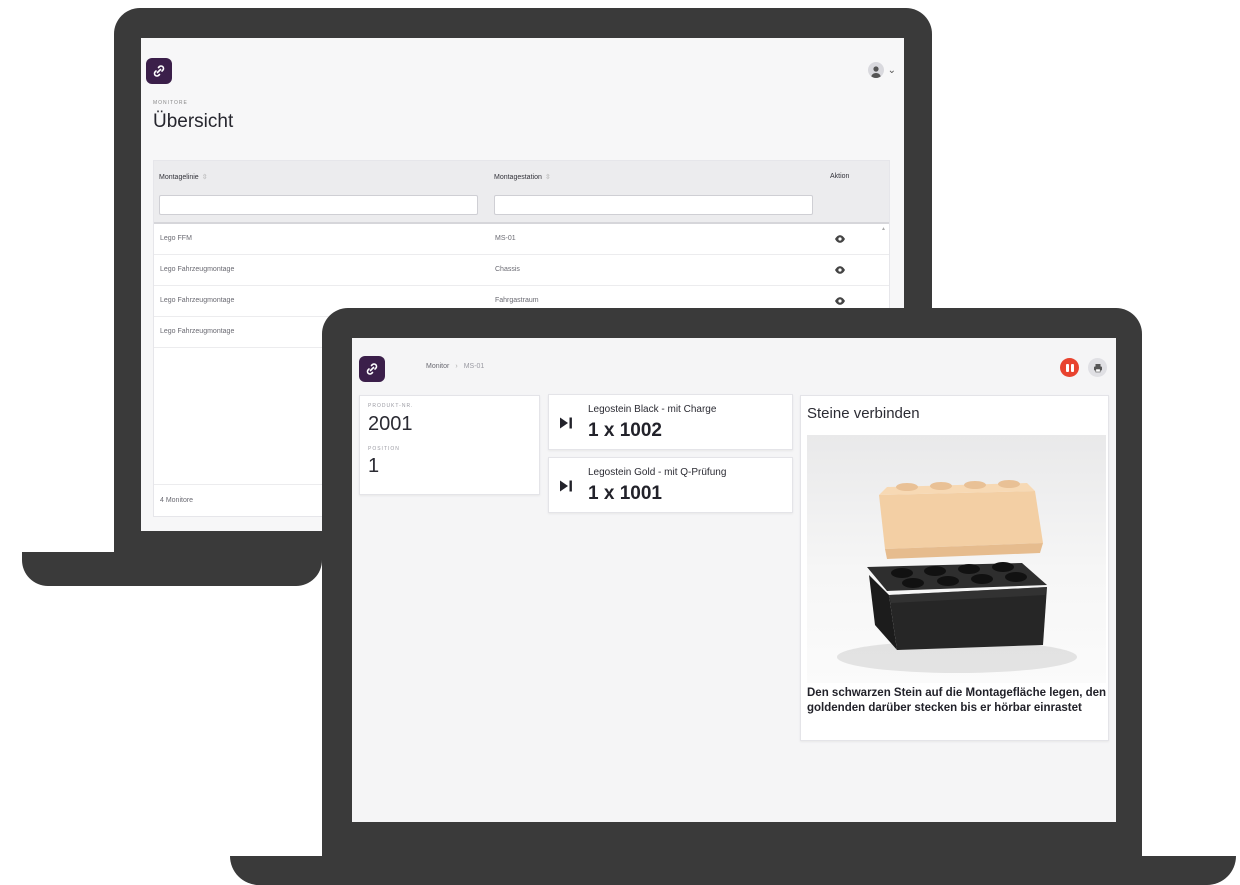  I want to click on column-header-montagestation: Montagestation ⇳, so click(522, 177).